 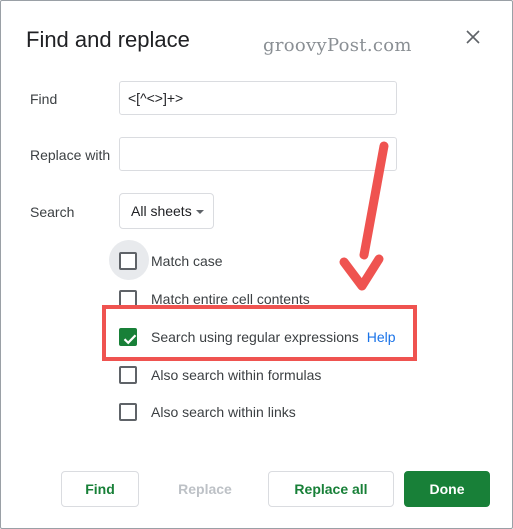 I want to click on find-label: Find, so click(x=44, y=99).